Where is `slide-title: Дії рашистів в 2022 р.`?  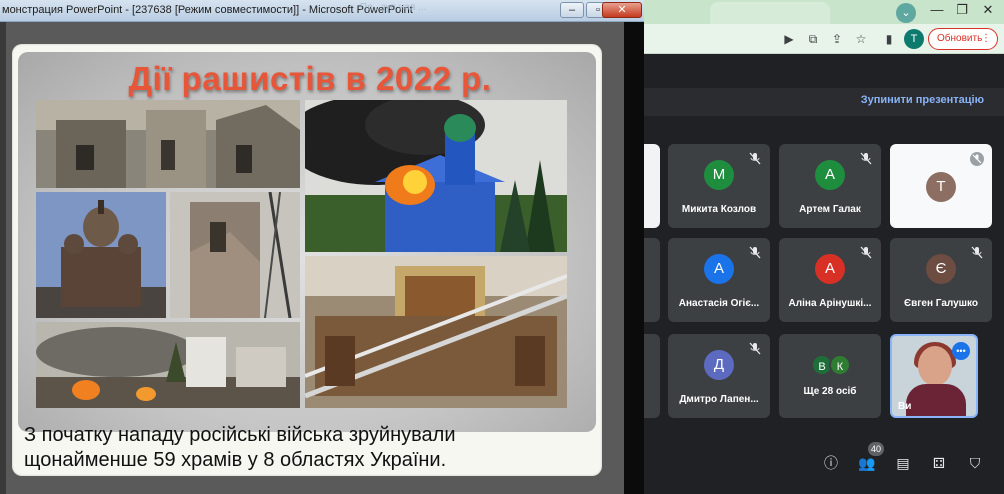
slide-title: Дії рашистів в 2022 р. is located at coordinates (310, 78).